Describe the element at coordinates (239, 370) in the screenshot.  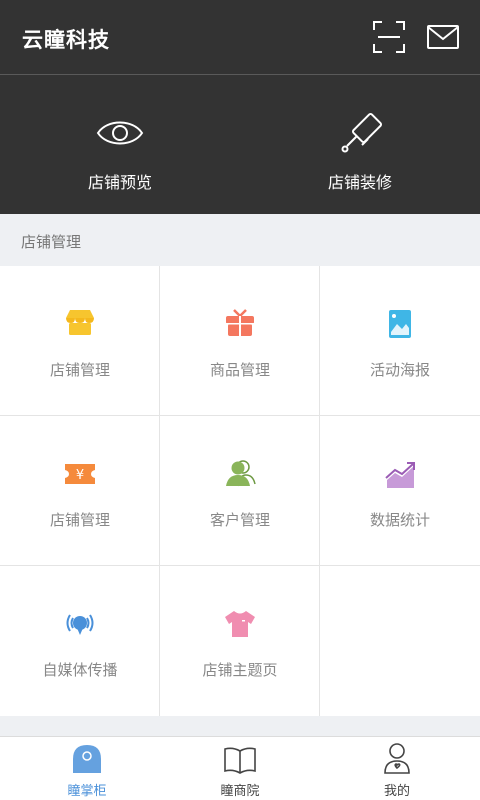
I see `grid-item-label: 商品管理` at that location.